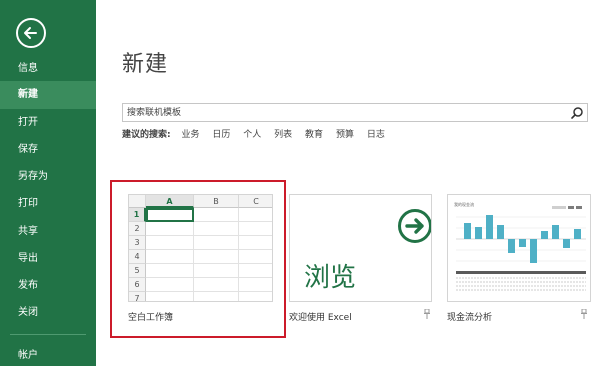 The image size is (600, 366). I want to click on nav-divider, so click(48, 334).